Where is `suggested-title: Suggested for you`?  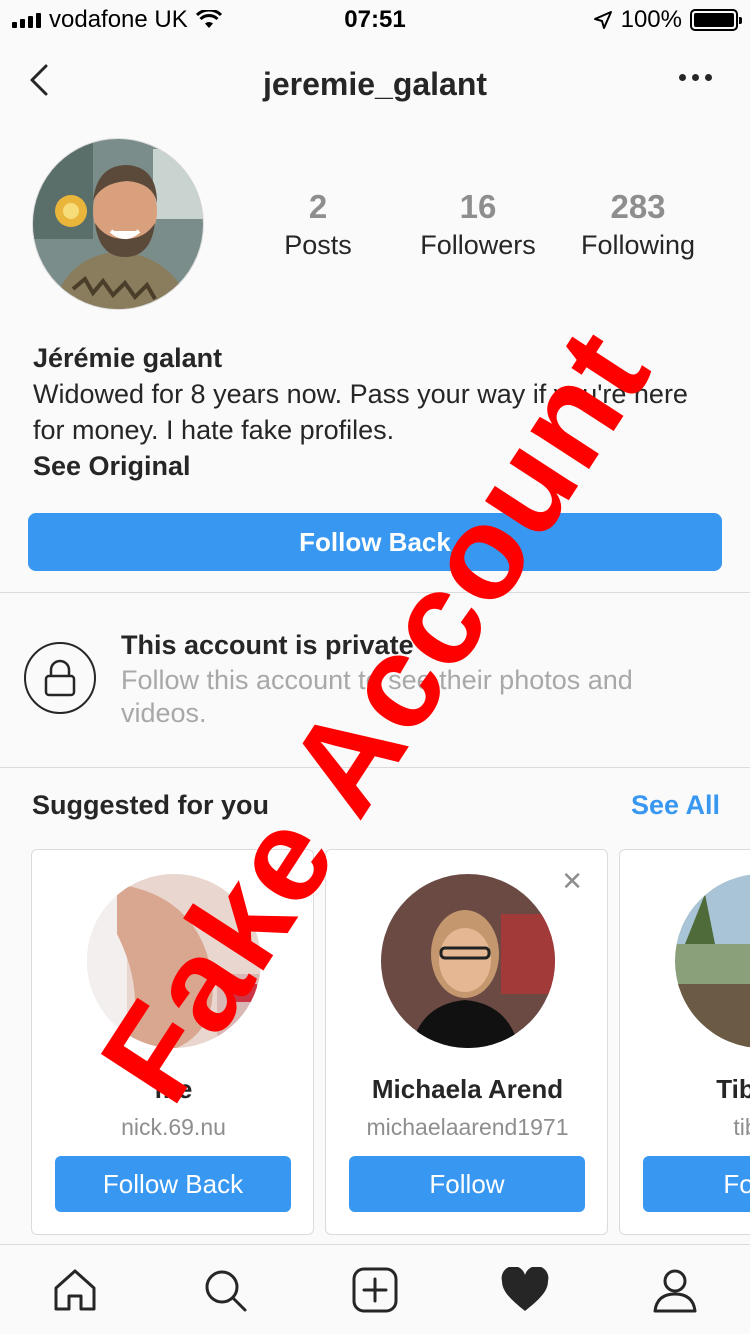 suggested-title: Suggested for you is located at coordinates (151, 805).